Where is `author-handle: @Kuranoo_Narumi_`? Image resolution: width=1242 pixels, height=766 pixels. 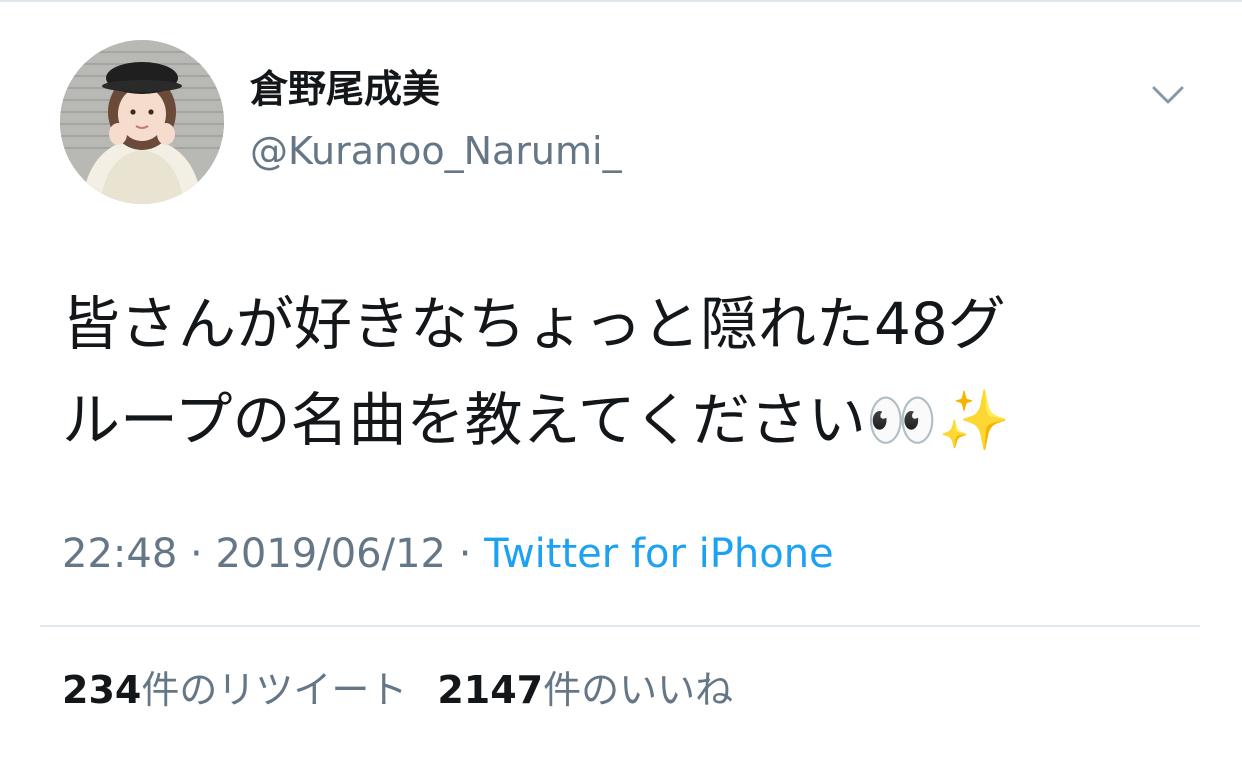 author-handle: @Kuranoo_Narumi_ is located at coordinates (436, 151).